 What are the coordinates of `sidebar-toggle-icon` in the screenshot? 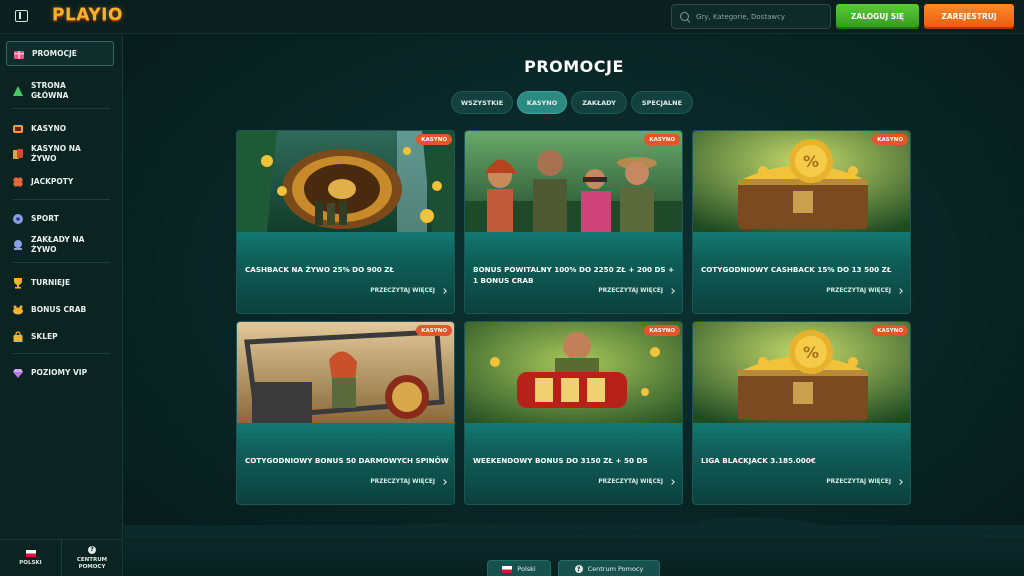 It's located at (21, 16).